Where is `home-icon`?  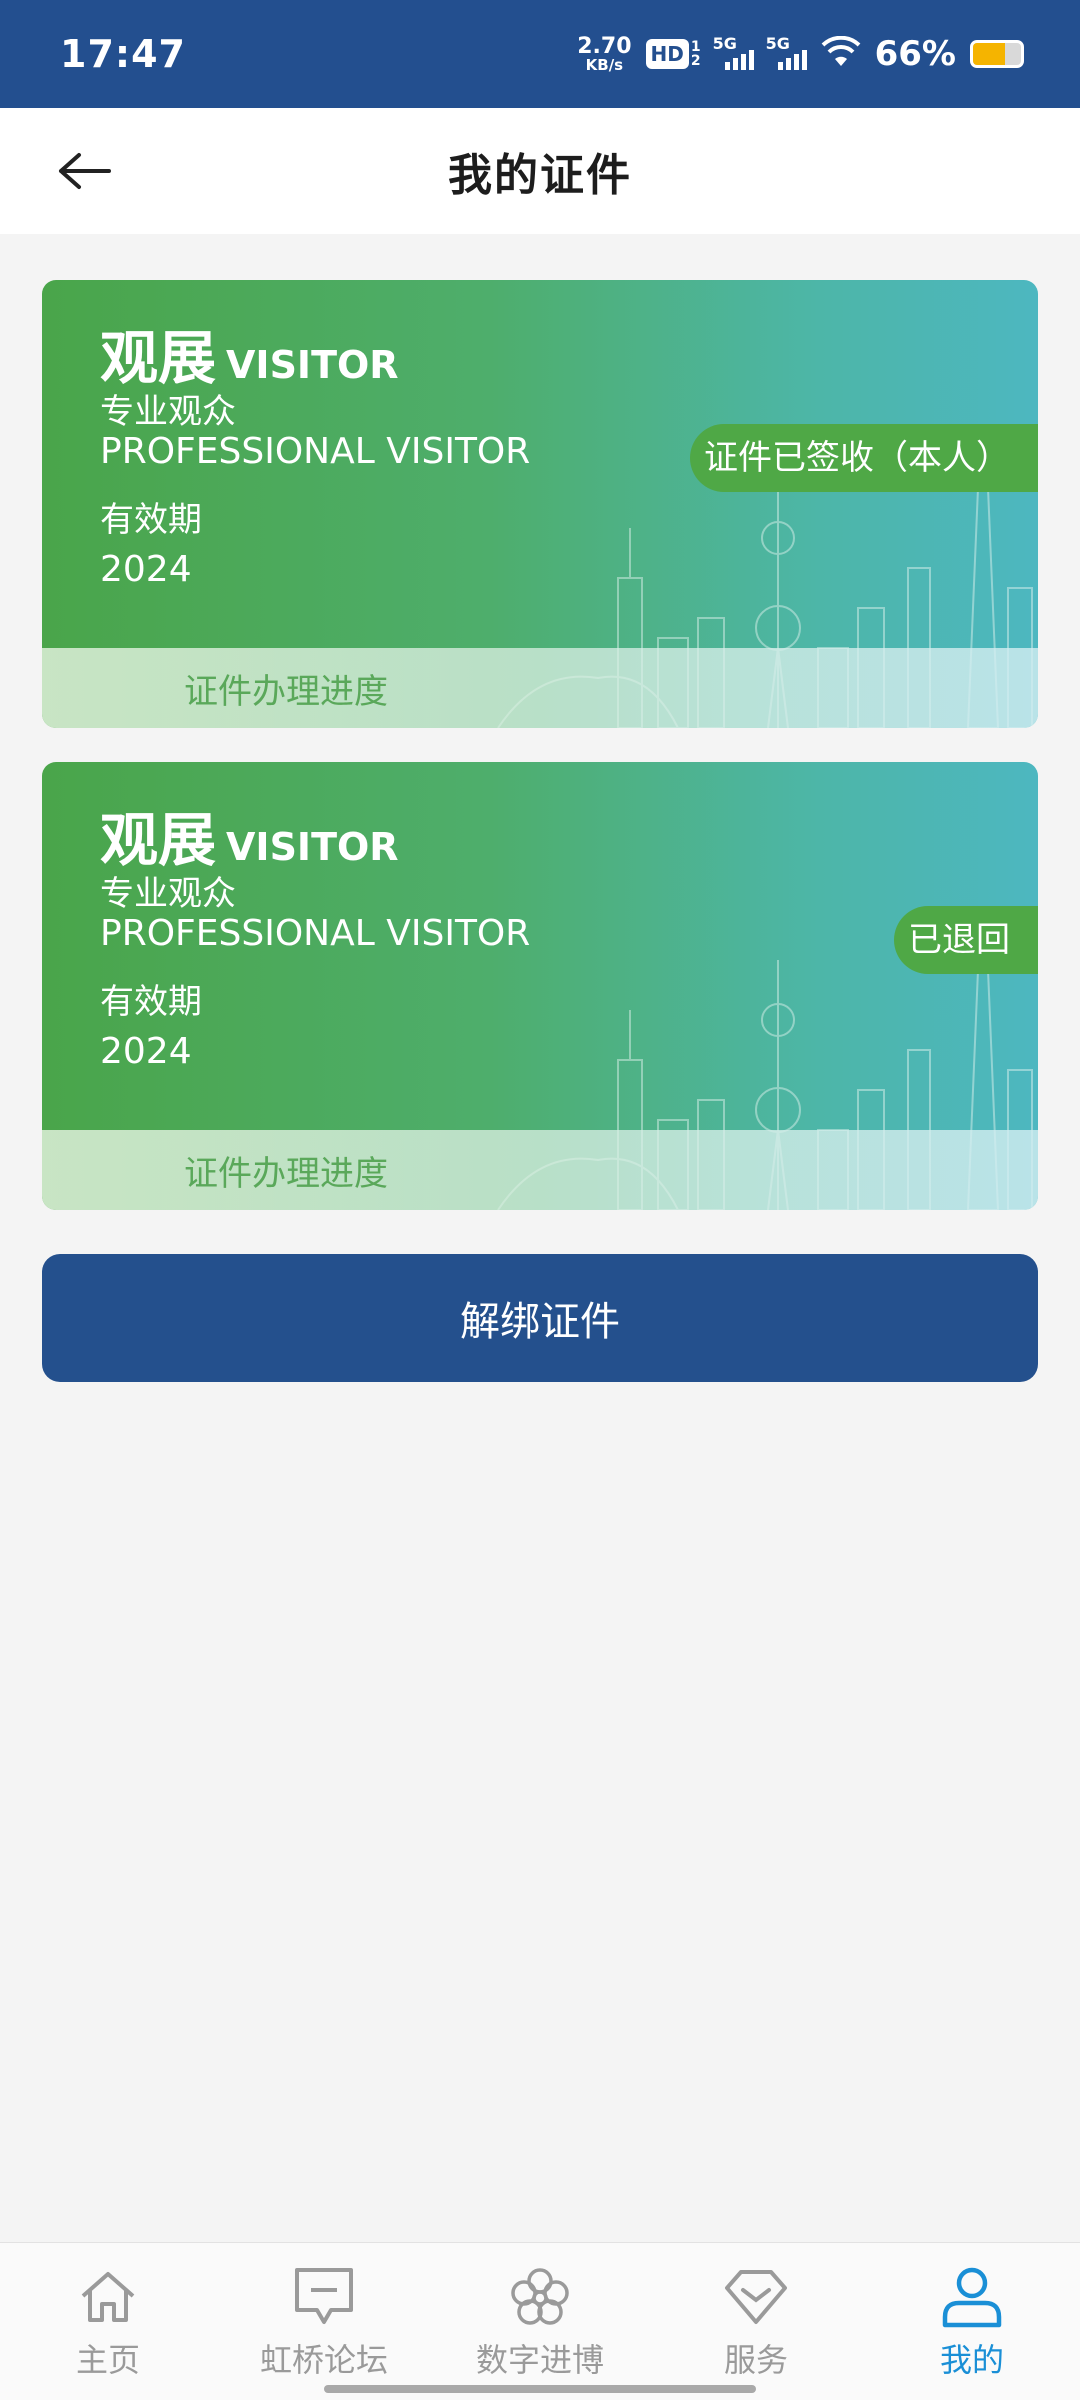 home-icon is located at coordinates (108, 2297).